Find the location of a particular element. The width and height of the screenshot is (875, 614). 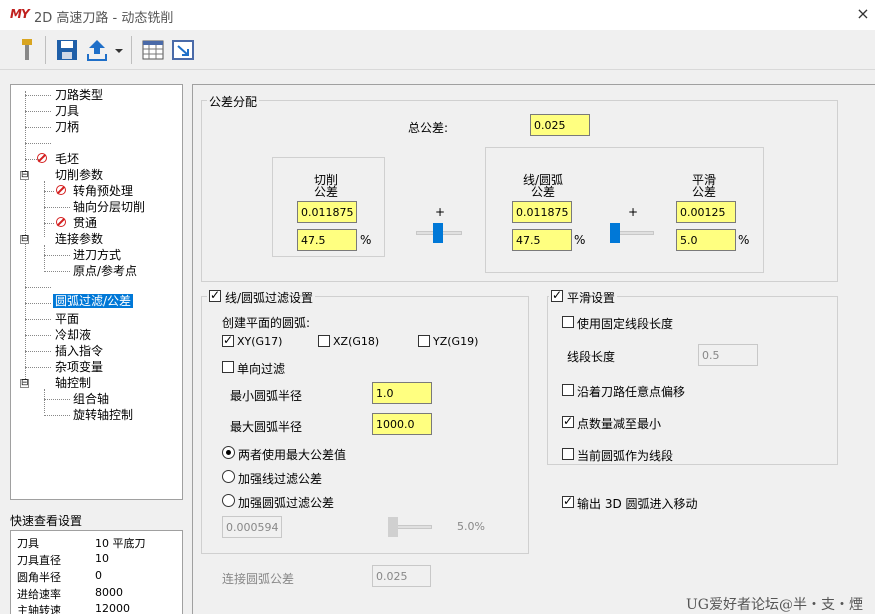

quickview-key: 主轴转速 is located at coordinates (39, 609).